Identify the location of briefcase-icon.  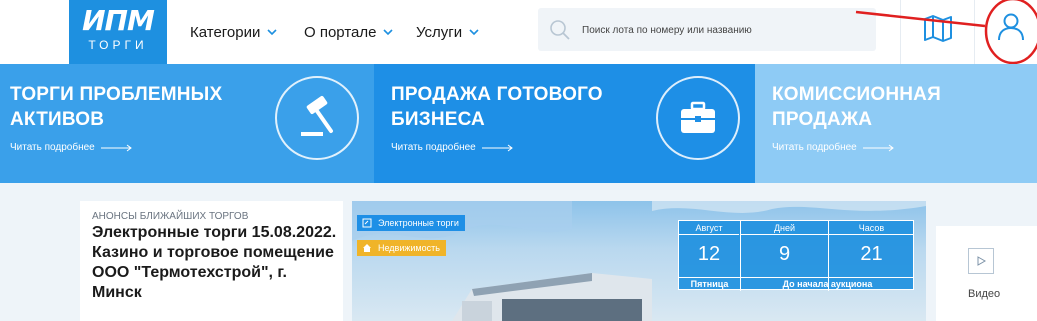
(698, 118).